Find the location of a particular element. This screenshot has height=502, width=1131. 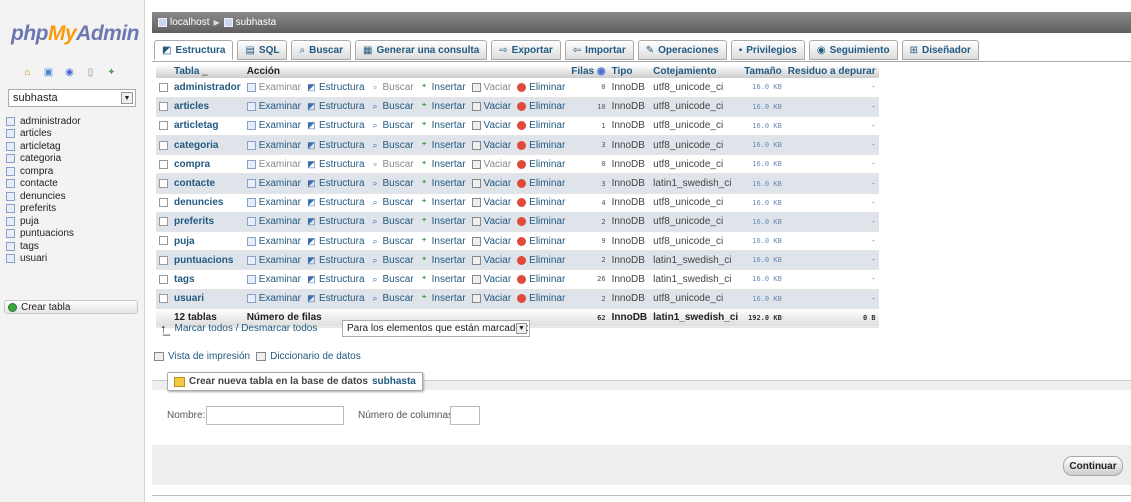

search-action: ▫ Buscar is located at coordinates (392, 87).